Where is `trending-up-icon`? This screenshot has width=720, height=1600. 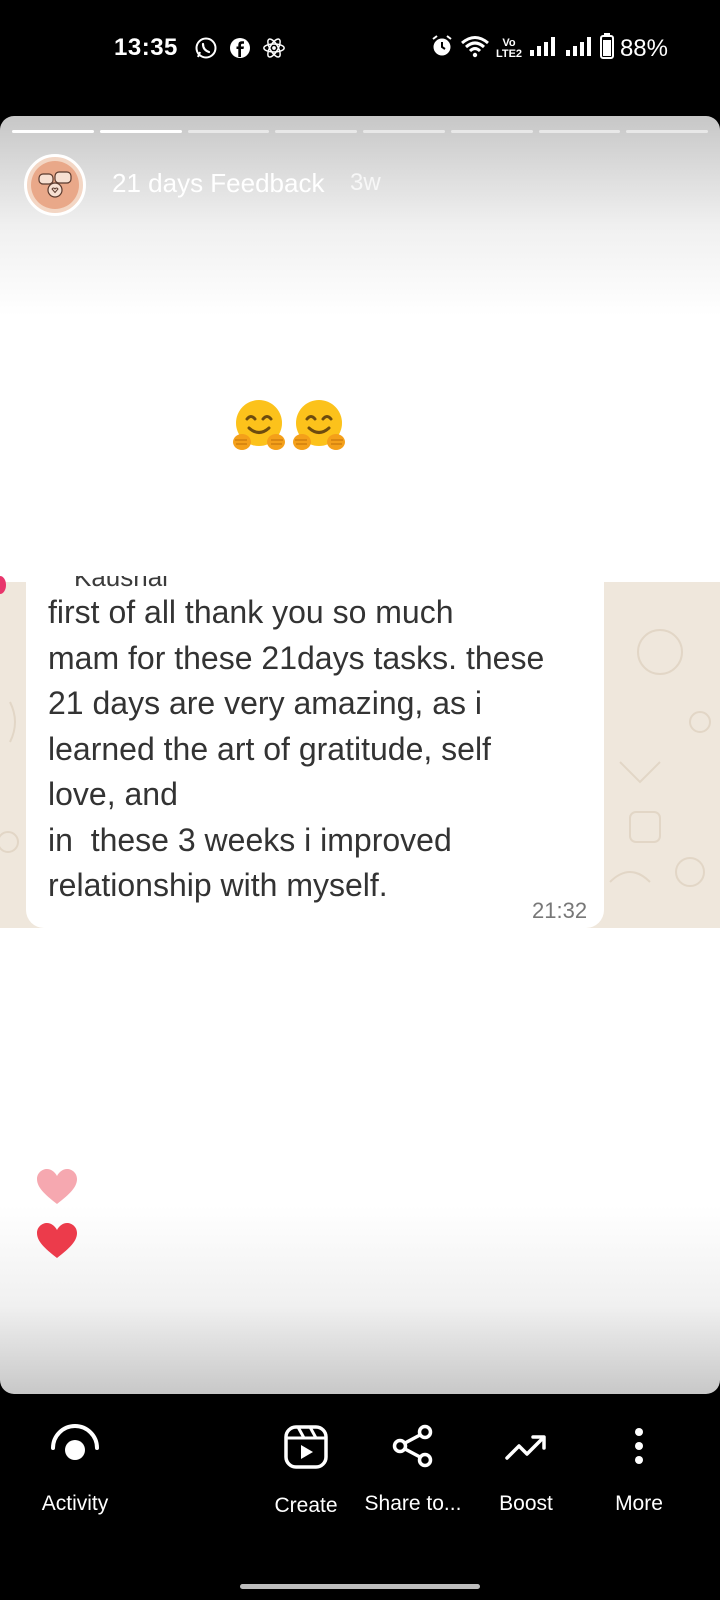
trending-up-icon is located at coordinates (525, 1447).